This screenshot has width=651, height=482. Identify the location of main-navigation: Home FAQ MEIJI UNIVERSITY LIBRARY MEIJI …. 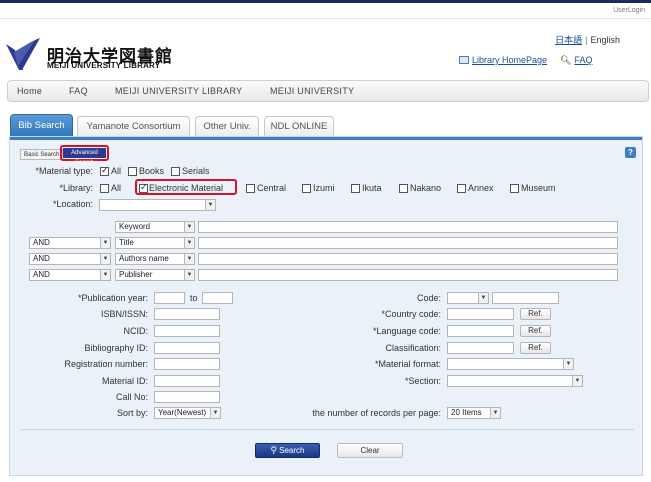
(328, 91).